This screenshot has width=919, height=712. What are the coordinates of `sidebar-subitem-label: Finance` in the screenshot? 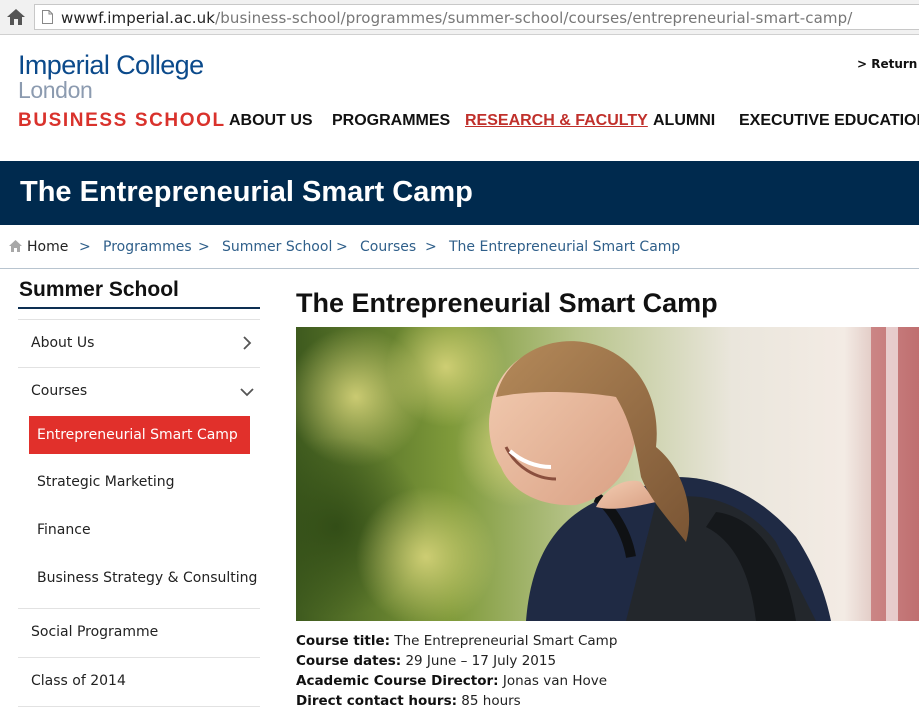 It's located at (64, 530).